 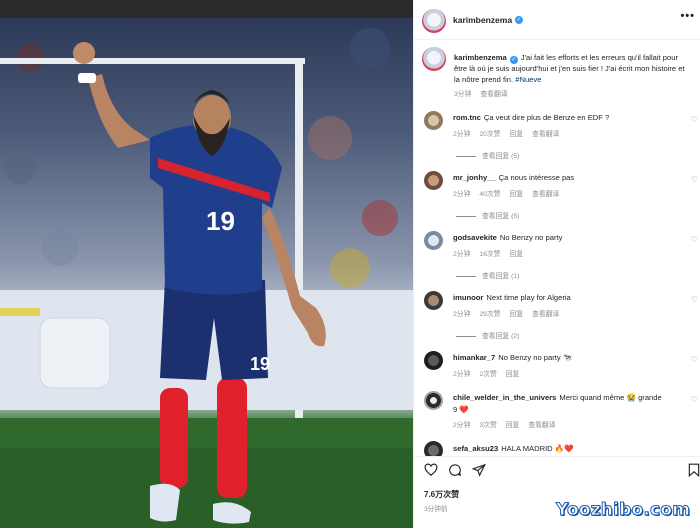 I want to click on watermark: Yoozhibo.com, so click(x=623, y=510).